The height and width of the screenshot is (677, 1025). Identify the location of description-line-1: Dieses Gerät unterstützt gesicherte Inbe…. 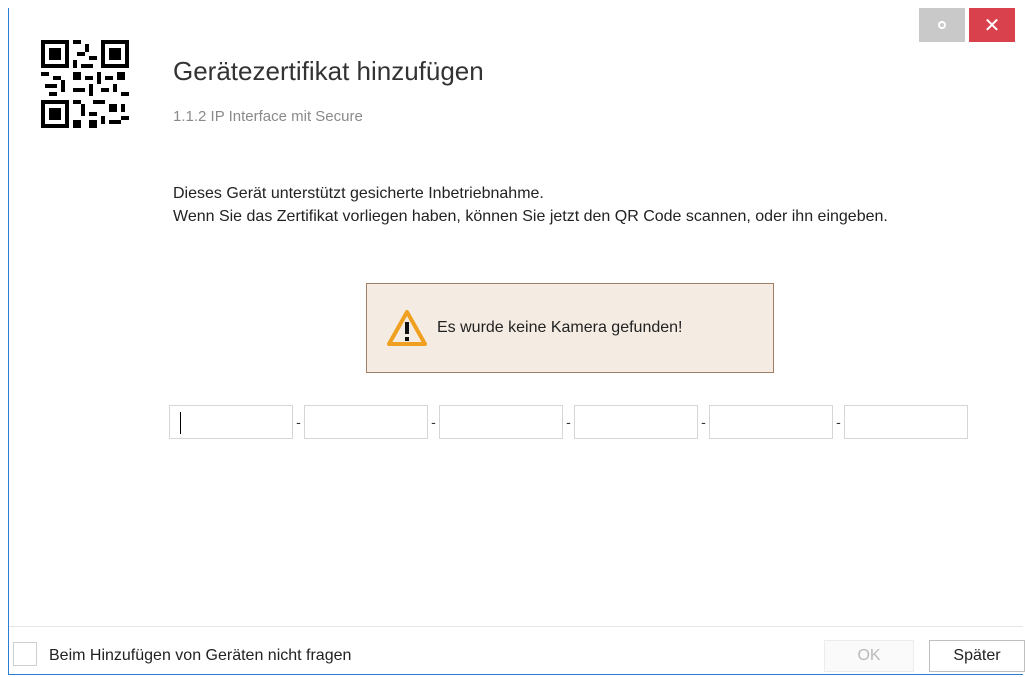
(358, 193).